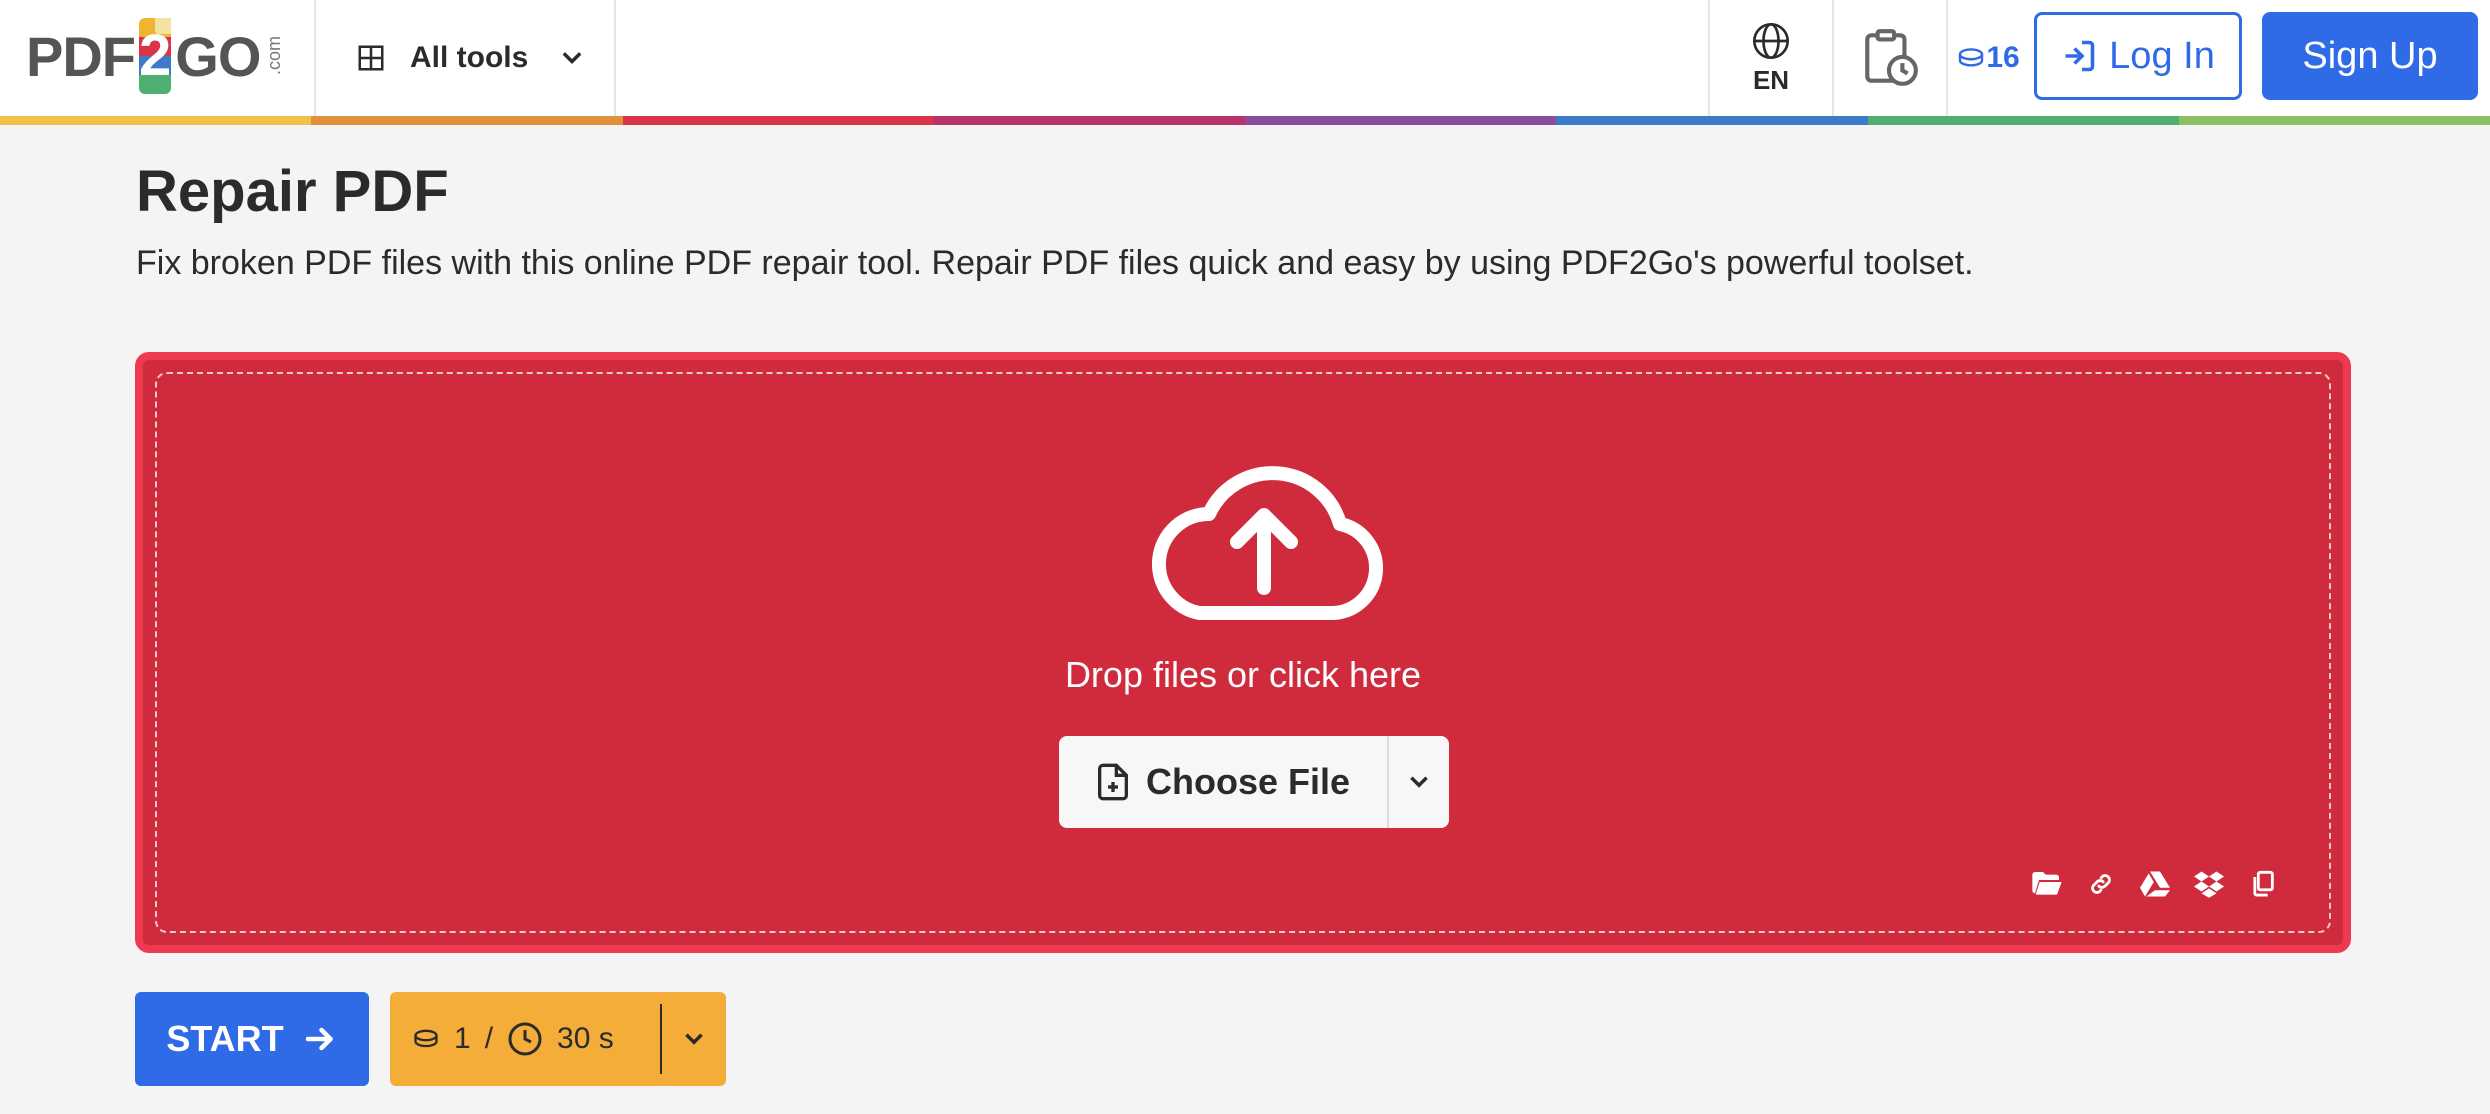 The height and width of the screenshot is (1114, 2490). I want to click on clipboard-icon, so click(2263, 884).